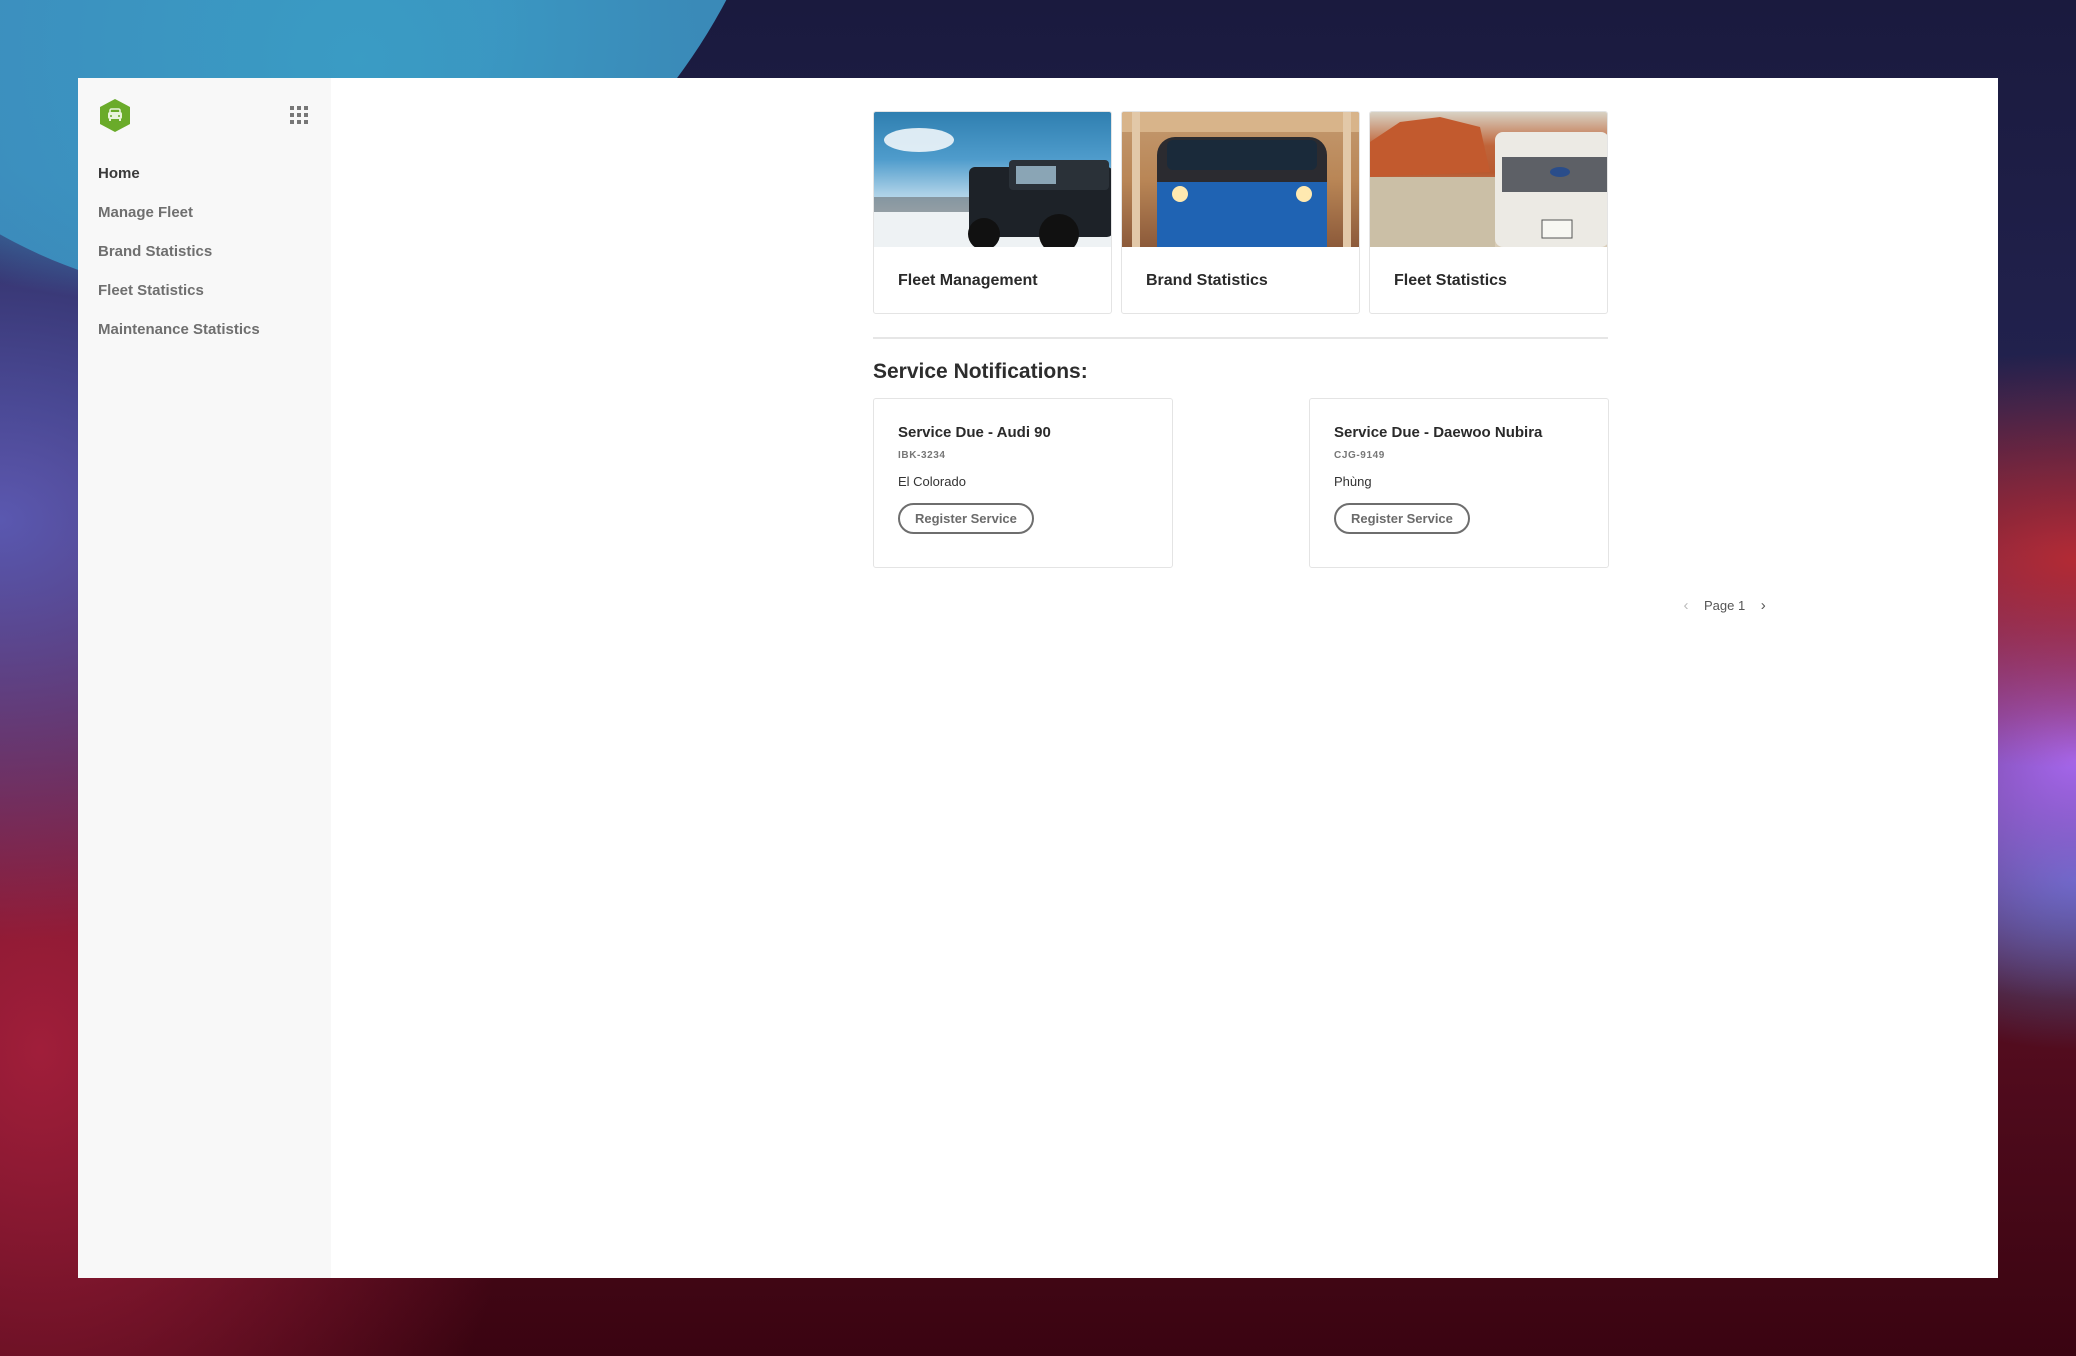 The width and height of the screenshot is (2076, 1356). Describe the element at coordinates (1686, 605) in the screenshot. I see `chevron-left-icon: ‹` at that location.